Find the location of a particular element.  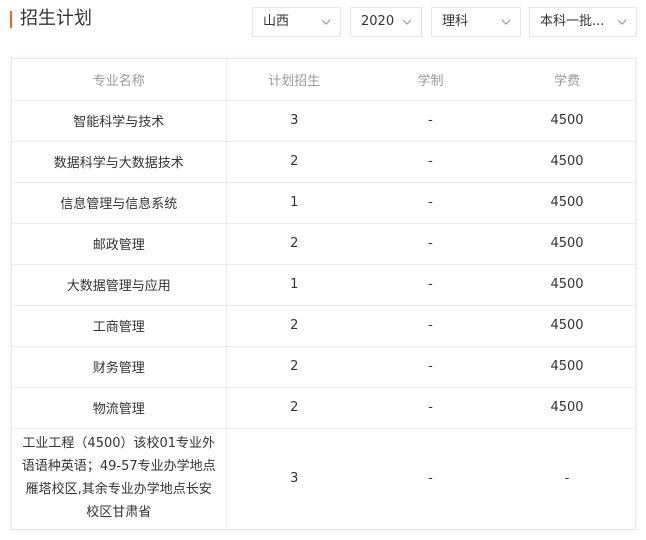

table-row: 物流管理 2 - 4500 is located at coordinates (323, 408).